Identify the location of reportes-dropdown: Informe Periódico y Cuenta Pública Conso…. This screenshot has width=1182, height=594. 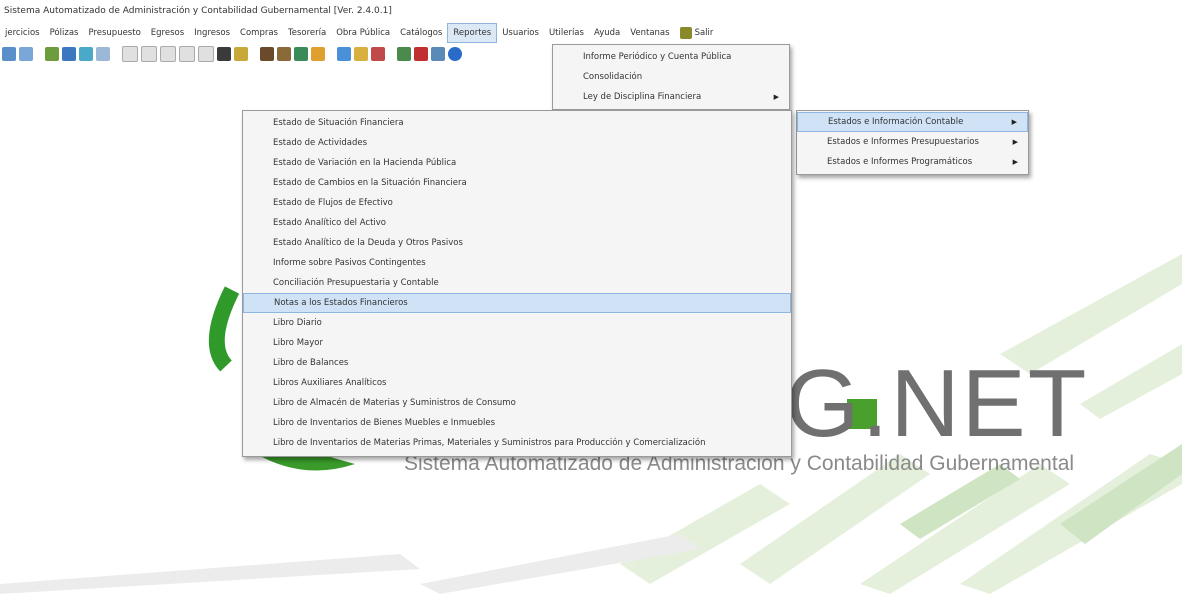
(671, 77).